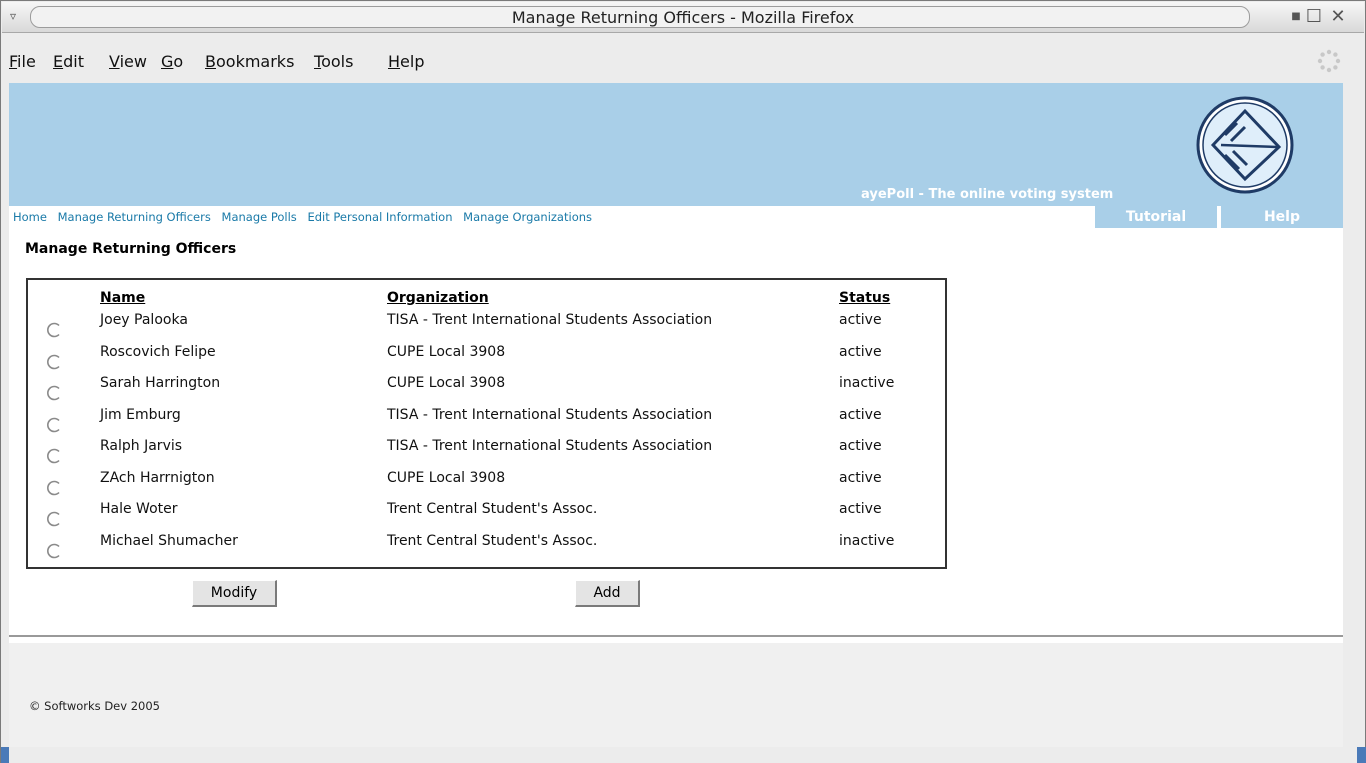 The height and width of the screenshot is (763, 1366). Describe the element at coordinates (527, 217) in the screenshot. I see `nav-link-organizations: Manage Organizations` at that location.